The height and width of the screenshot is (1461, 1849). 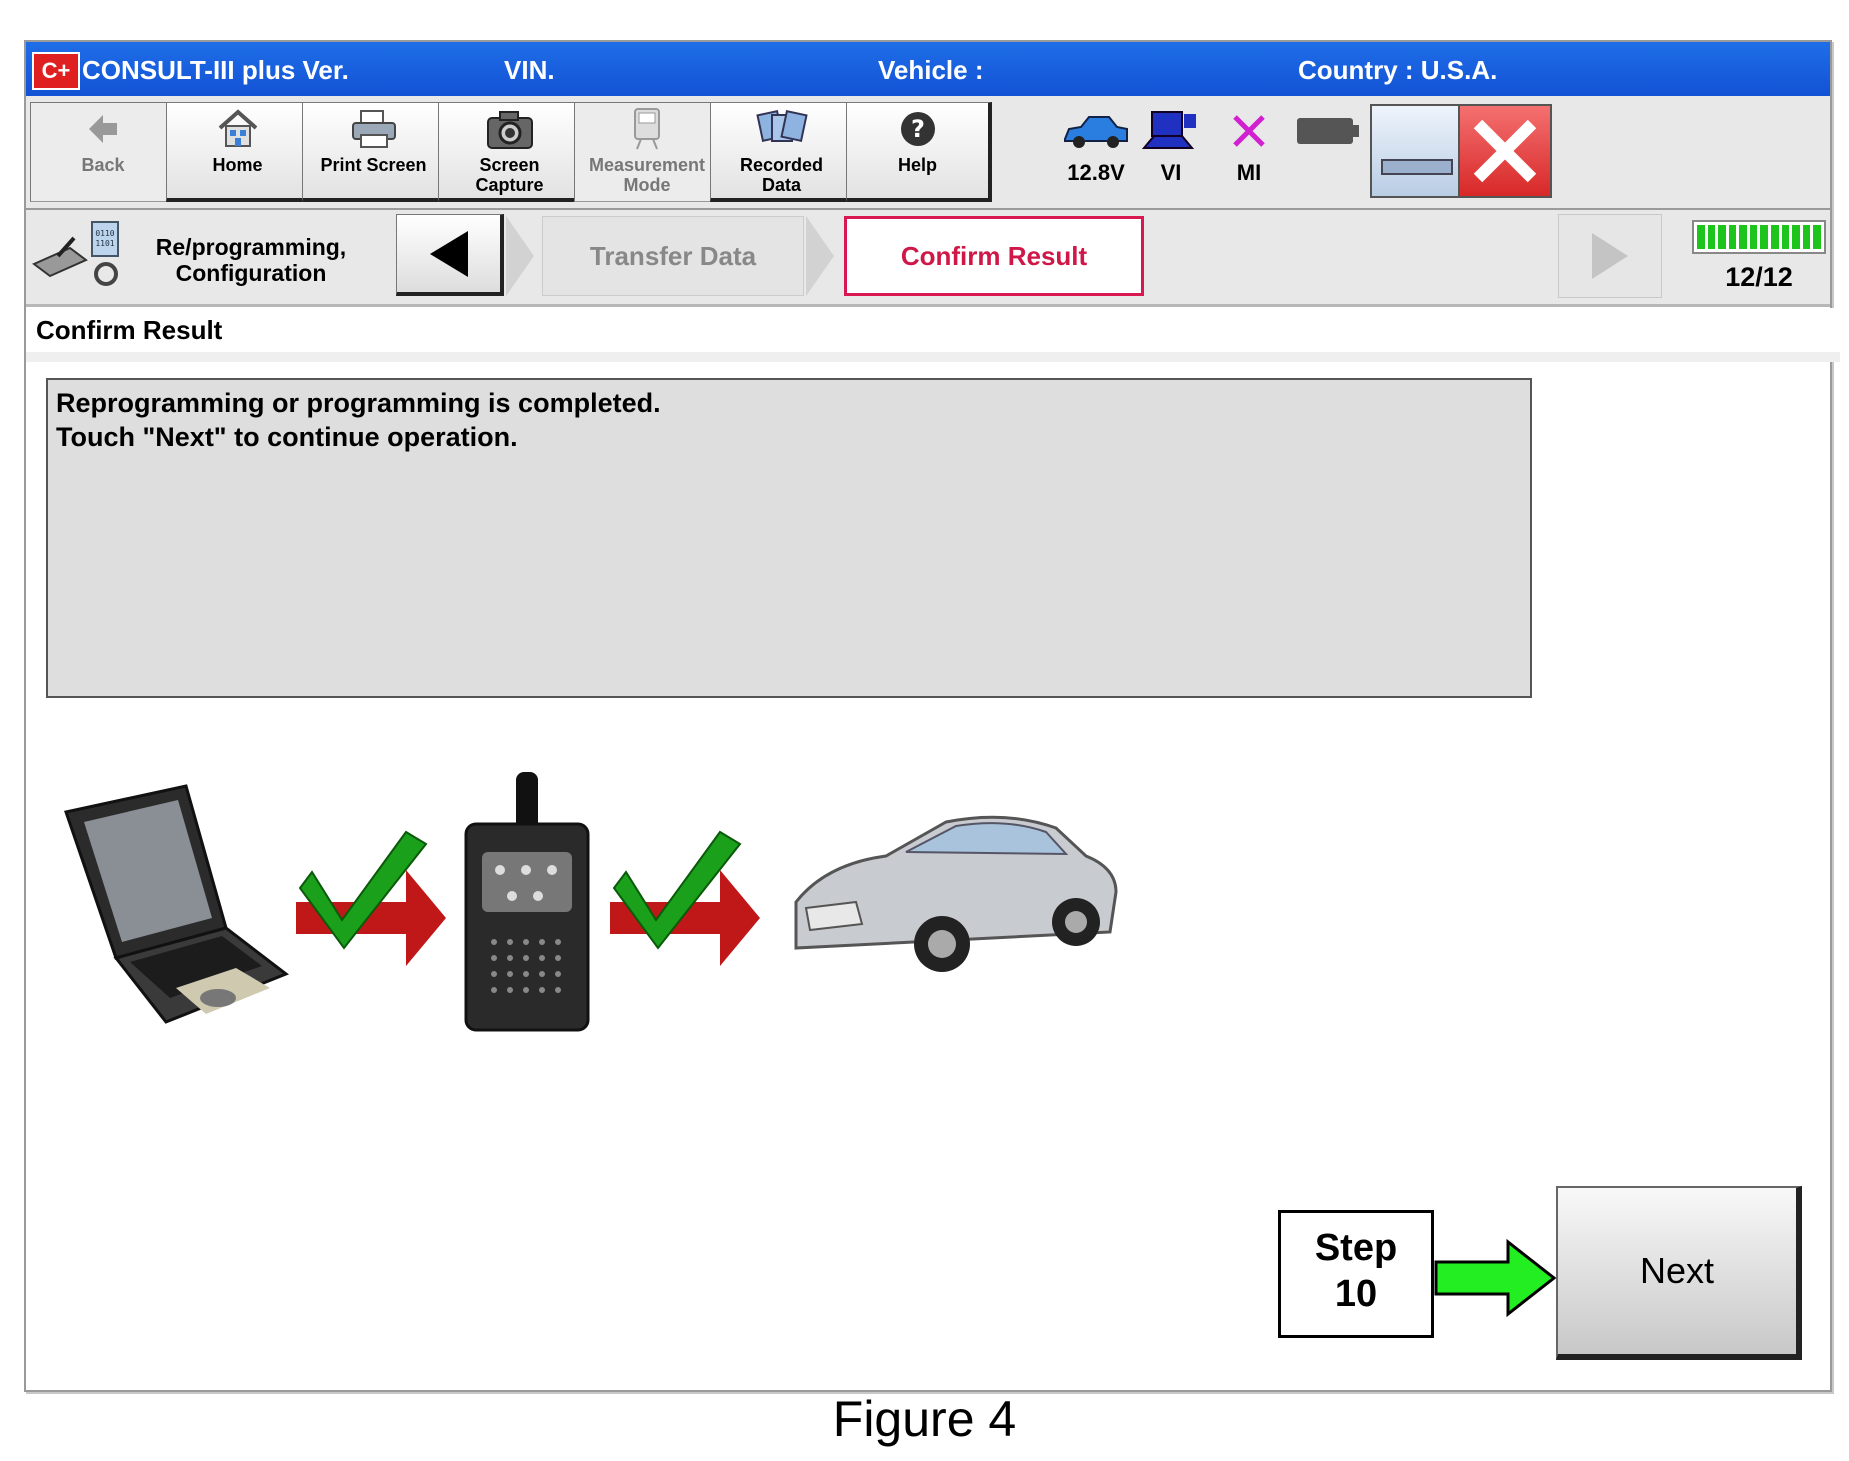 I want to click on back-label: Back, so click(x=103, y=165).